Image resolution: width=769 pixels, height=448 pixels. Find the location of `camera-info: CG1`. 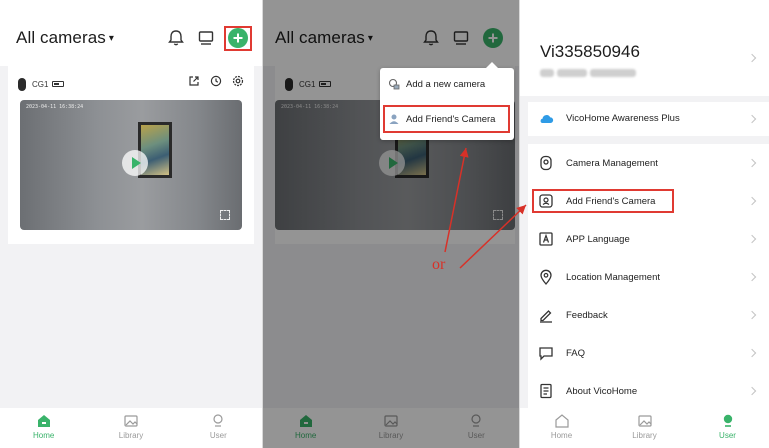

camera-info: CG1 is located at coordinates (41, 84).